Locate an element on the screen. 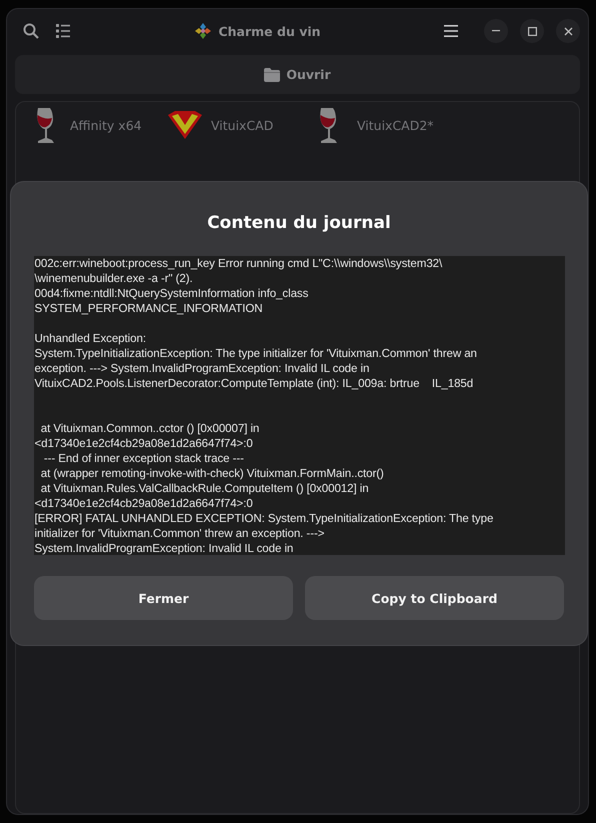 The width and height of the screenshot is (596, 823). maximize-button is located at coordinates (532, 31).